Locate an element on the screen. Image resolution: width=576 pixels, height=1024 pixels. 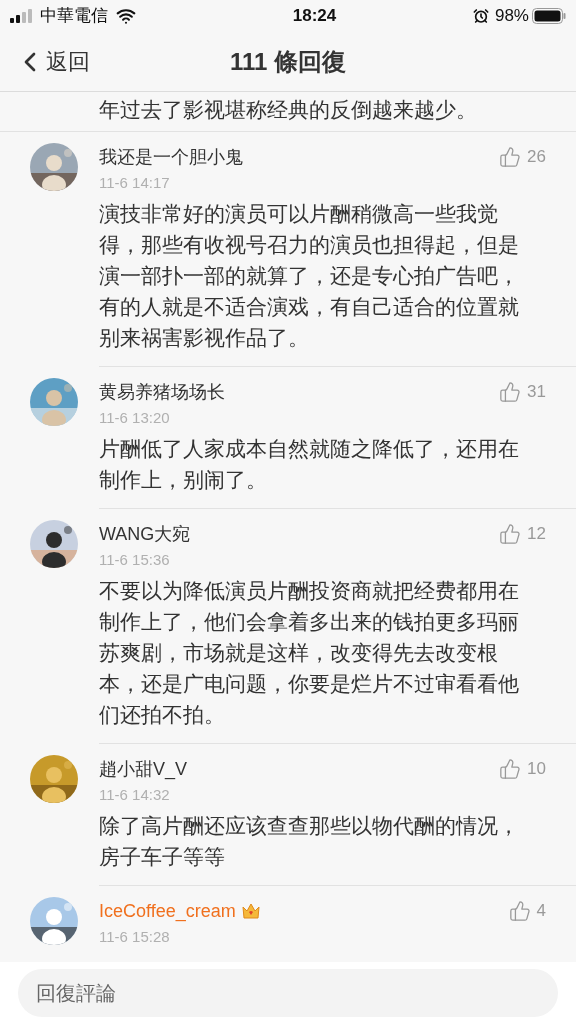
back-button: 返回 is located at coordinates (45, 61).